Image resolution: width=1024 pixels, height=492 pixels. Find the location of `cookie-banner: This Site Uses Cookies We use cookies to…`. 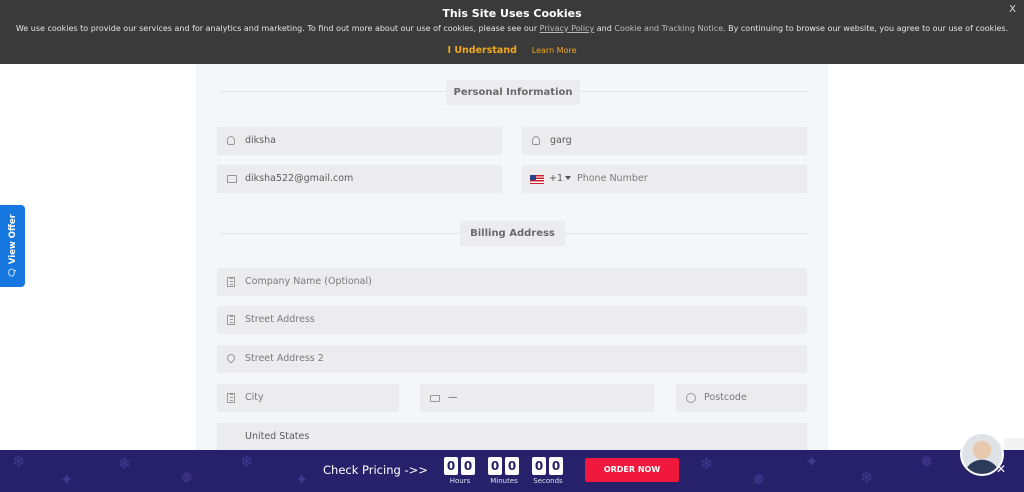

cookie-banner: This Site Uses Cookies We use cookies to… is located at coordinates (512, 32).